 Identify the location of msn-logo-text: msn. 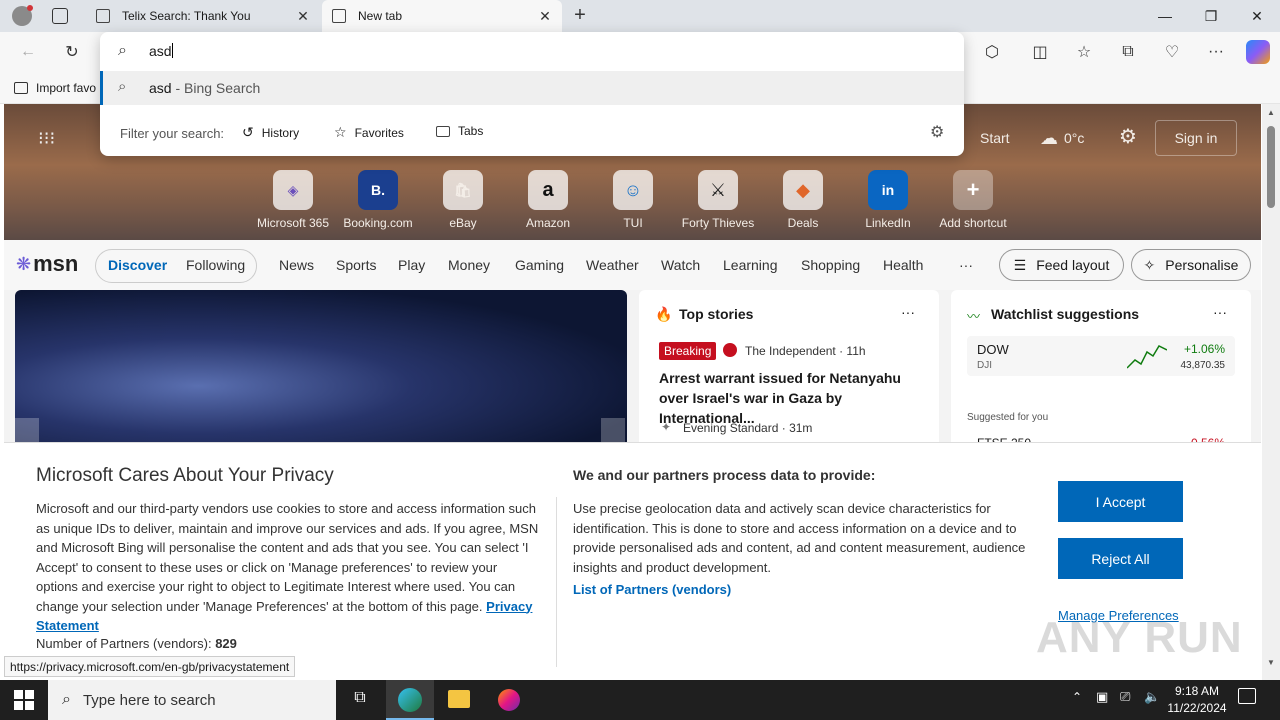
(56, 263).